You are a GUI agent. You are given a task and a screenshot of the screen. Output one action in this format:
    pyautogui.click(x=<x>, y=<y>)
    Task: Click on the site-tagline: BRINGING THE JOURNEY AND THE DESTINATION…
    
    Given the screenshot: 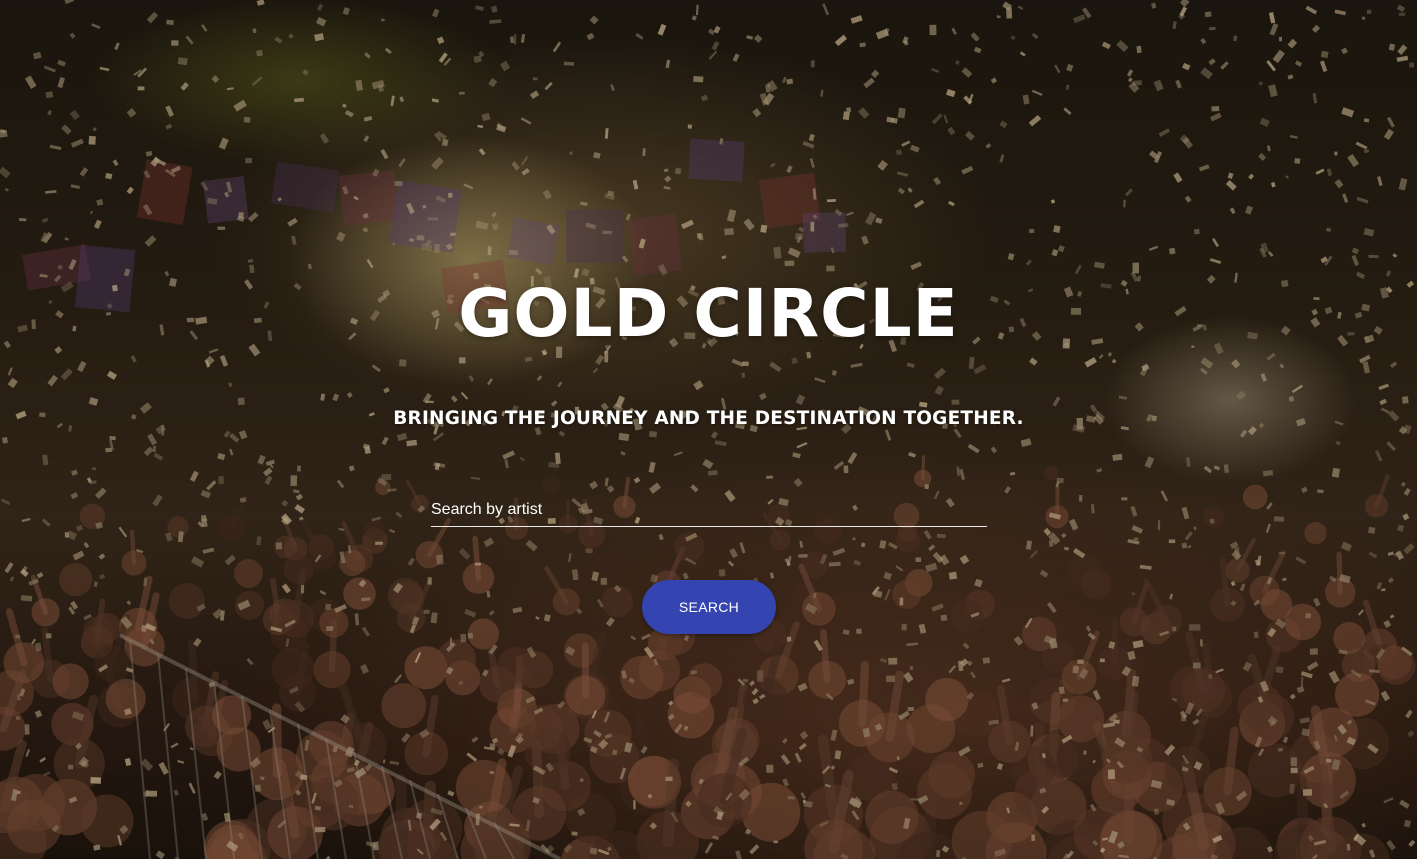 What is the action you would take?
    pyautogui.click(x=708, y=418)
    